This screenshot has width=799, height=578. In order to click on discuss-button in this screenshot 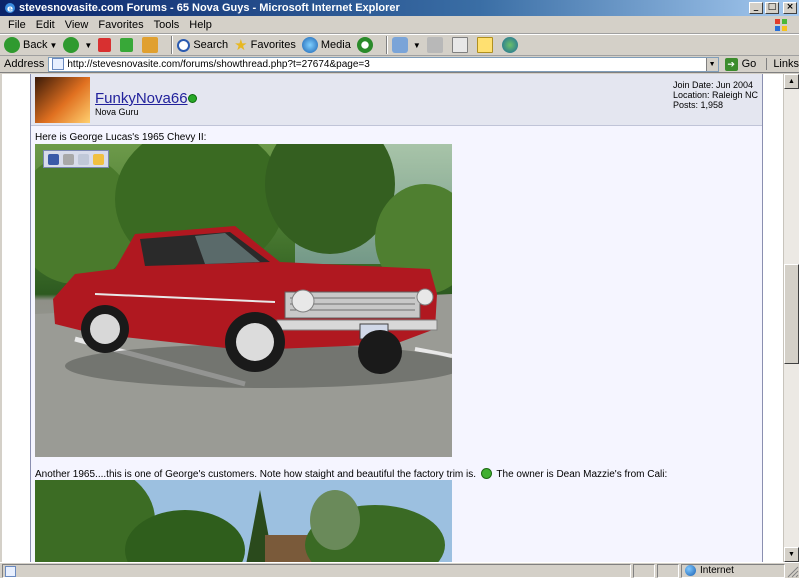, I will do `click(486, 45)`.